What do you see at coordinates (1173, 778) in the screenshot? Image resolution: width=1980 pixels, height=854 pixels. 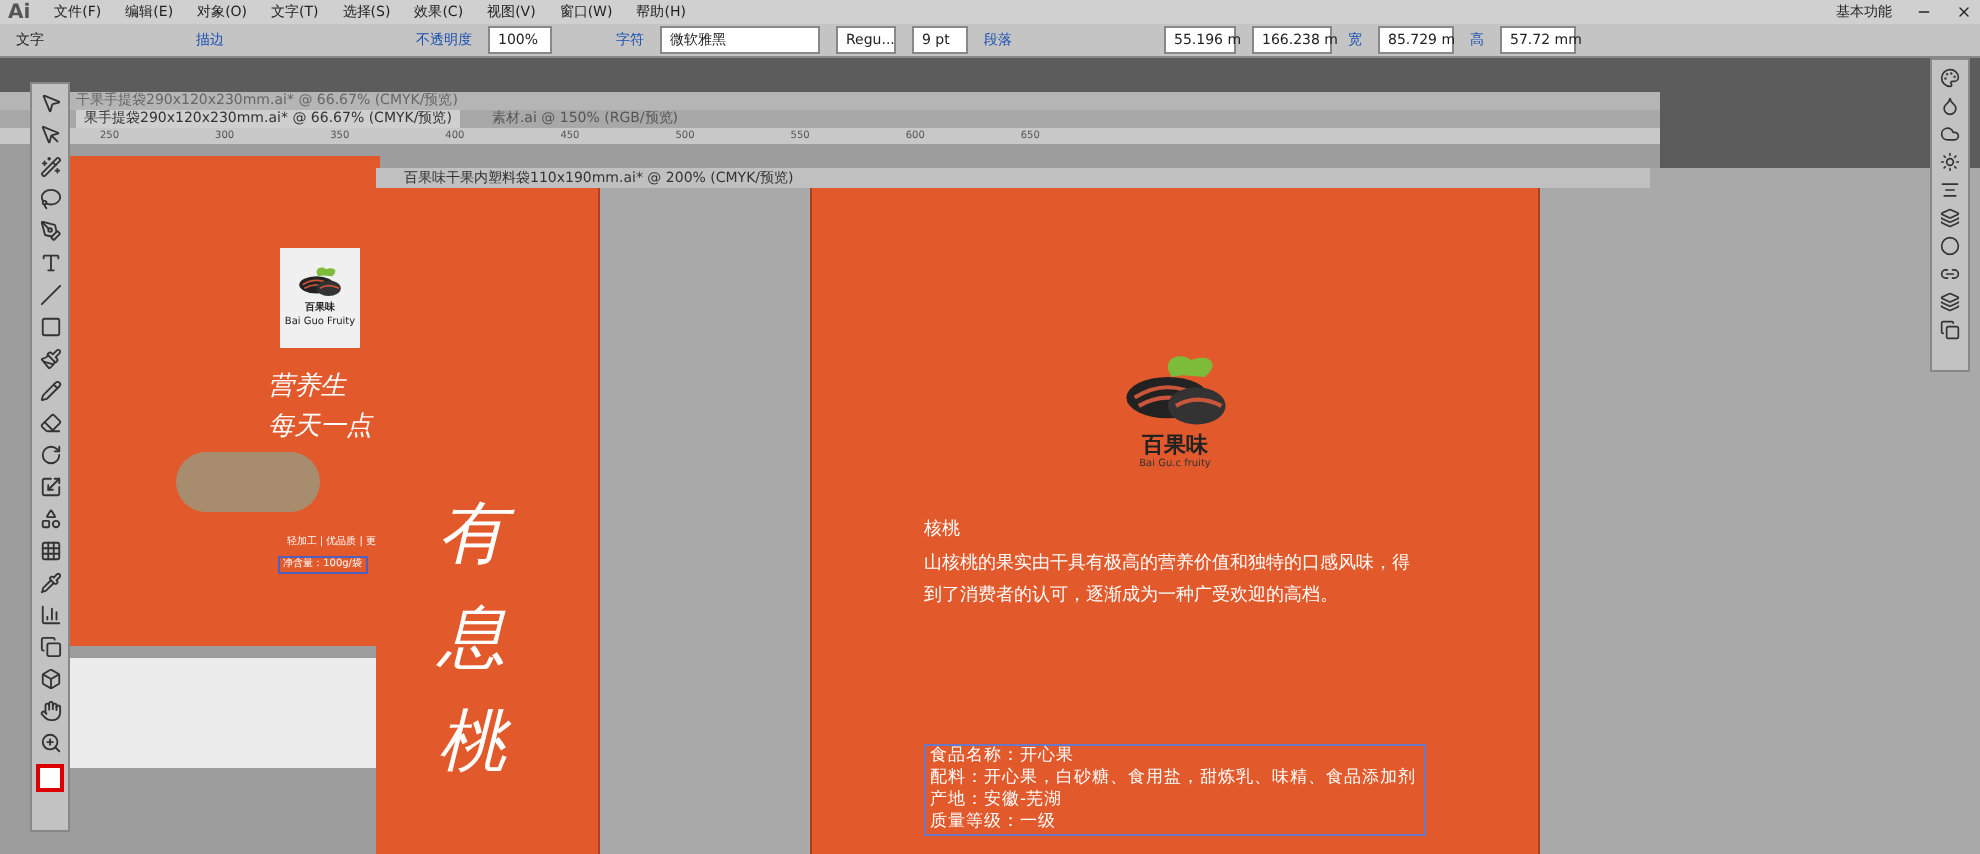 I see `info-line: 配料：开心果，白砂糖、食用盐，甜炼乳、味精、食品添加剂` at bounding box center [1173, 778].